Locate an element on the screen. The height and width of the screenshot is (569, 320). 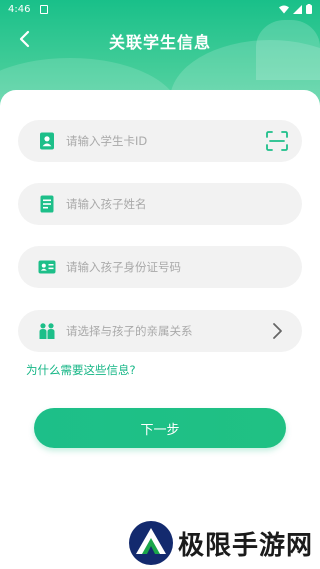
why-info-link: 为什么需要这些信息? is located at coordinates (81, 370).